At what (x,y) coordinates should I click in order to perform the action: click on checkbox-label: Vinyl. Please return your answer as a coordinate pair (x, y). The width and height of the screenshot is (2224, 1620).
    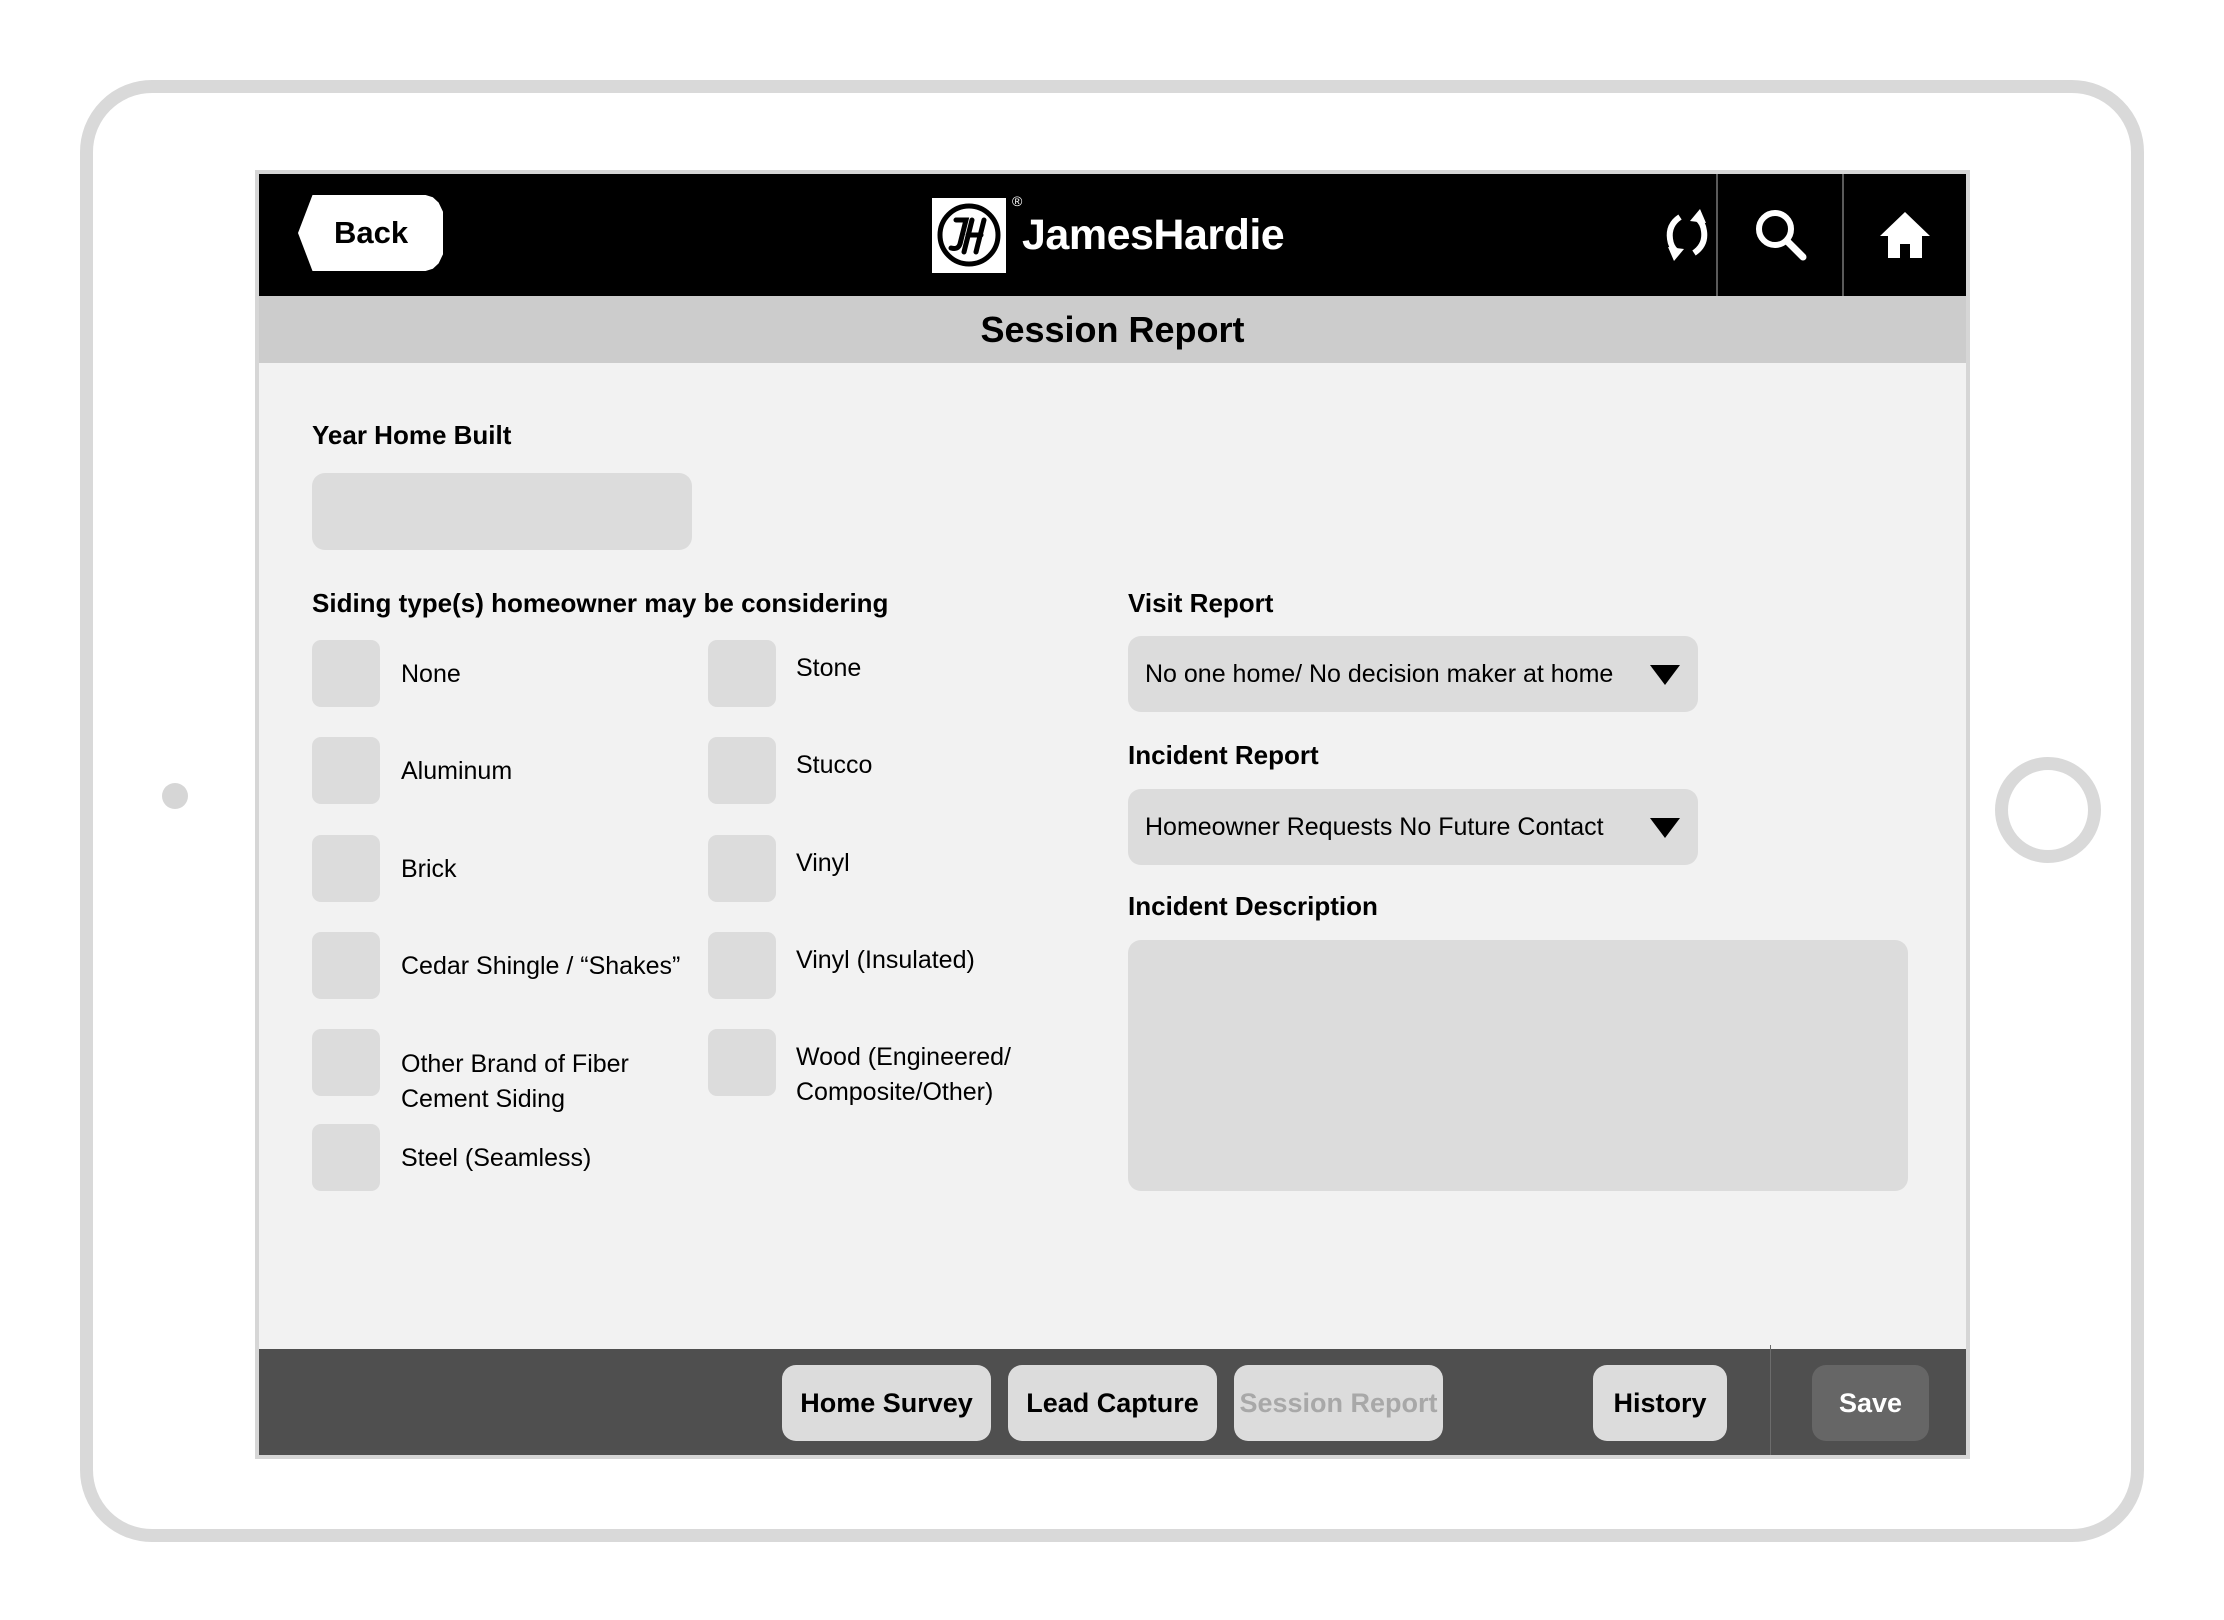
    Looking at the image, I should click on (823, 863).